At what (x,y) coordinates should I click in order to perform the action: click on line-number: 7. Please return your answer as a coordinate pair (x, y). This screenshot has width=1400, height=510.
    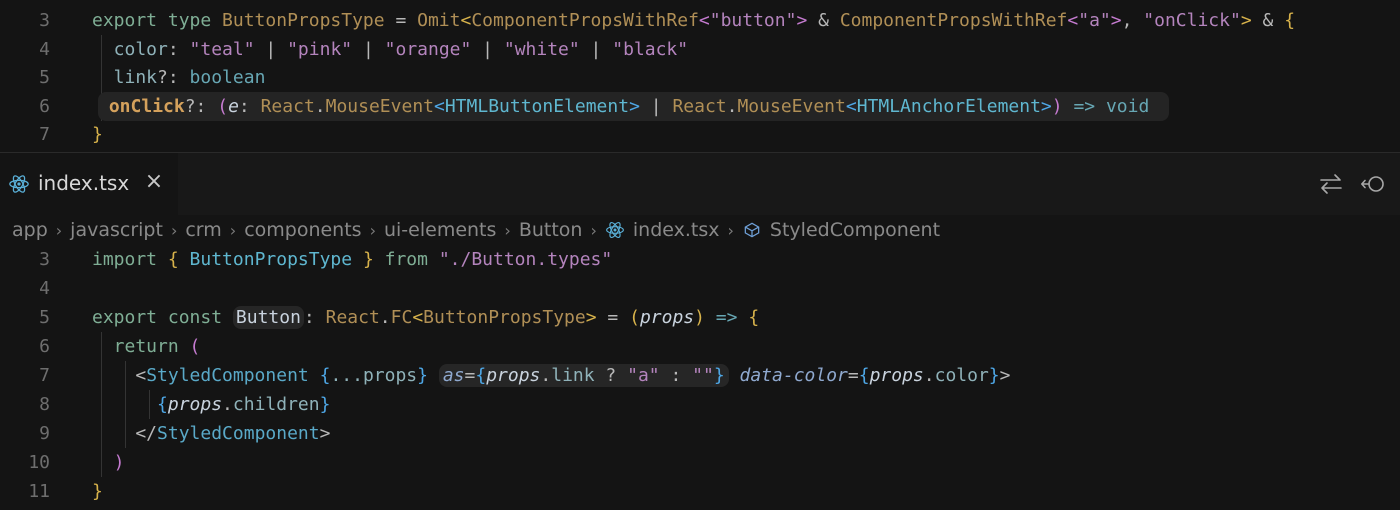
    Looking at the image, I should click on (44, 375).